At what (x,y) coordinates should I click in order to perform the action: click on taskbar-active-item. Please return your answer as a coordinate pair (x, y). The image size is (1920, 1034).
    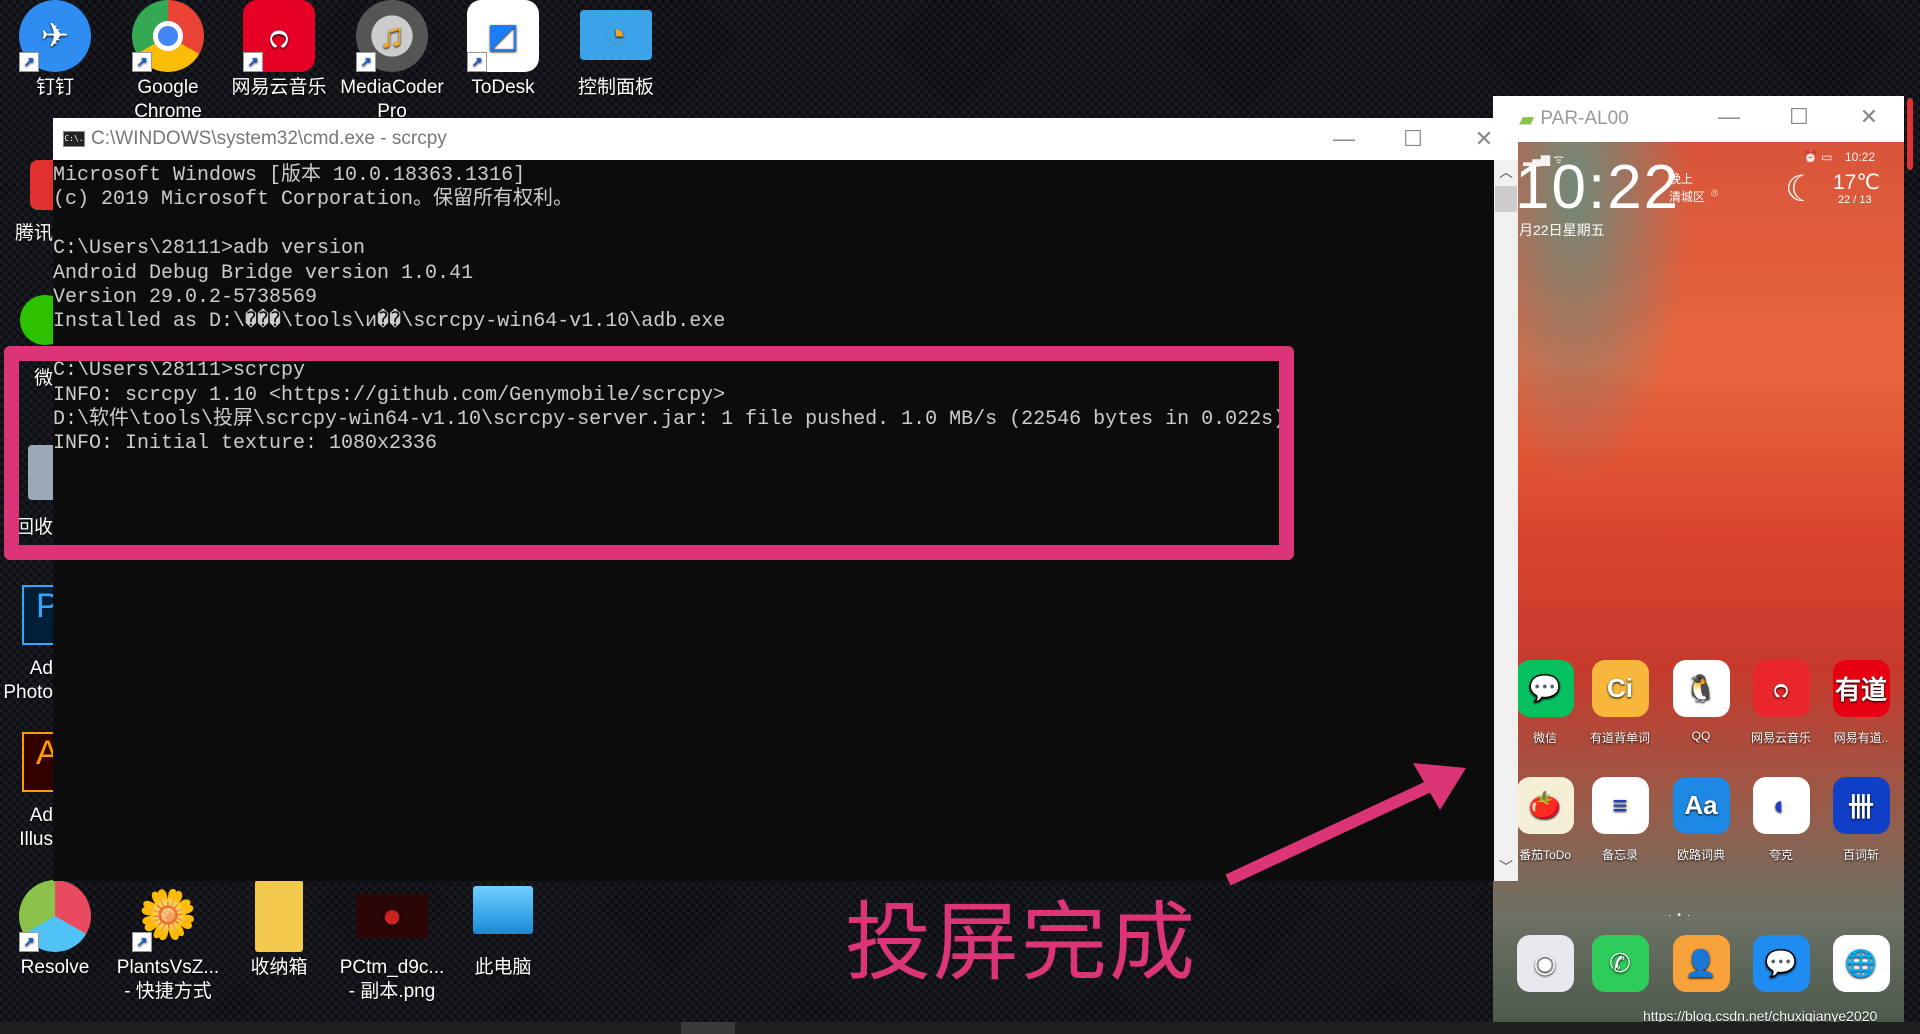
    Looking at the image, I should click on (708, 1028).